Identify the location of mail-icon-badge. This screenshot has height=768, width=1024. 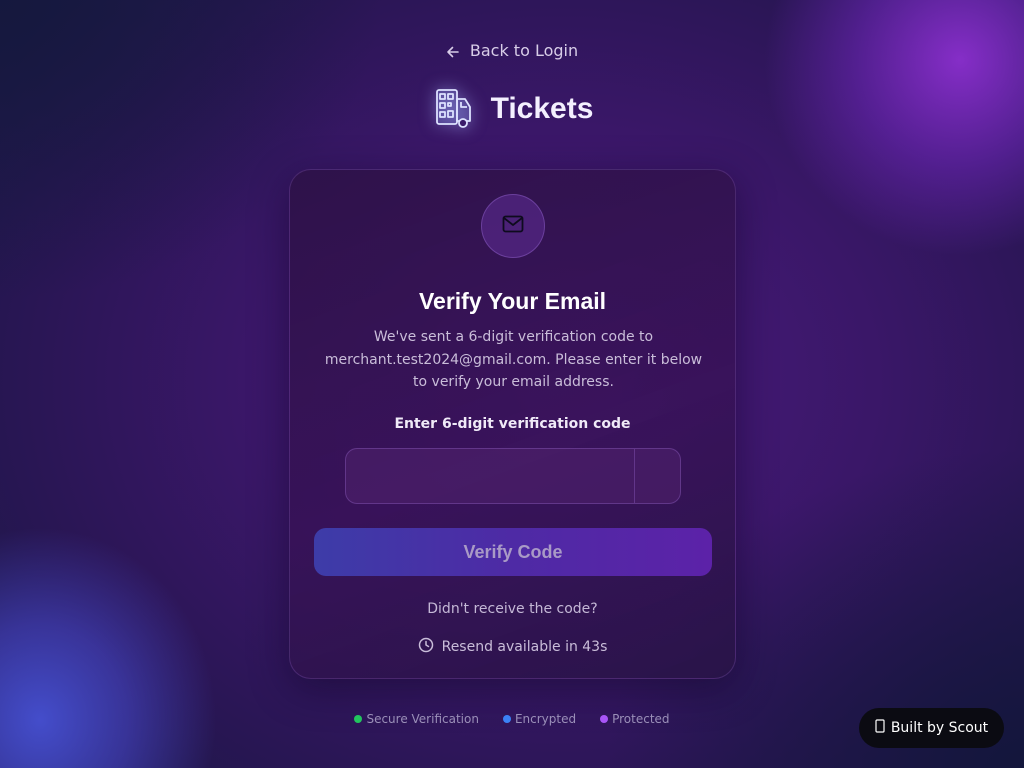
(513, 226).